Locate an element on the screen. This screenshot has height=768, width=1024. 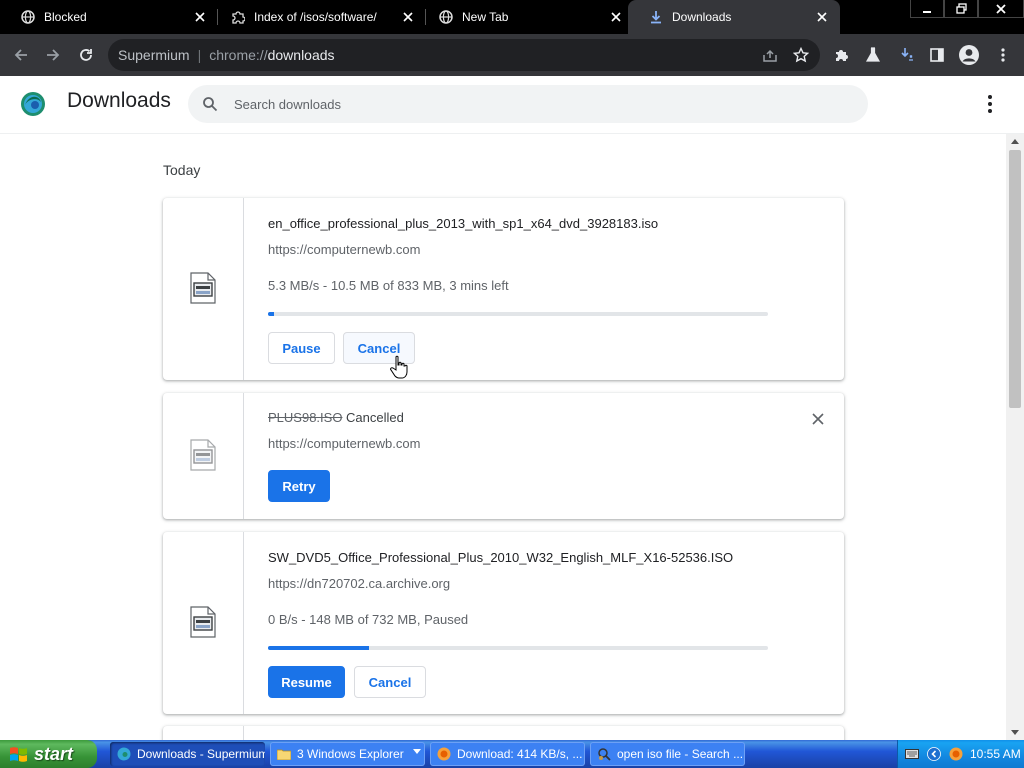
tab-title: Index of /isos/software/ is located at coordinates (315, 17).